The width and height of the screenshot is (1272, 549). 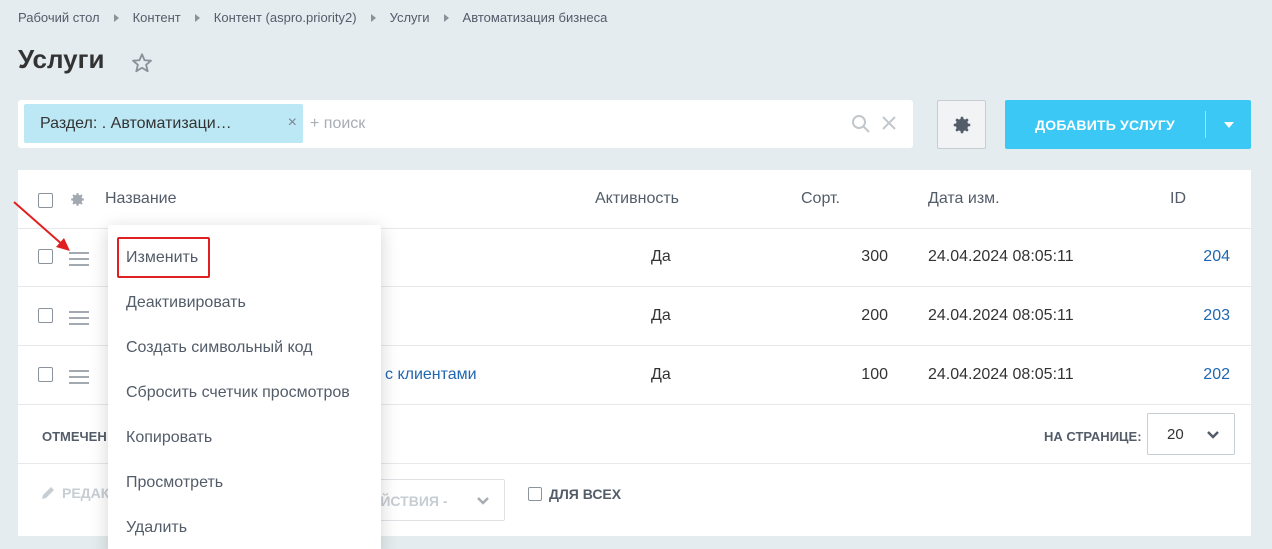 What do you see at coordinates (59, 17) in the screenshot?
I see `breadcrumb-desktop: Рабочий стол` at bounding box center [59, 17].